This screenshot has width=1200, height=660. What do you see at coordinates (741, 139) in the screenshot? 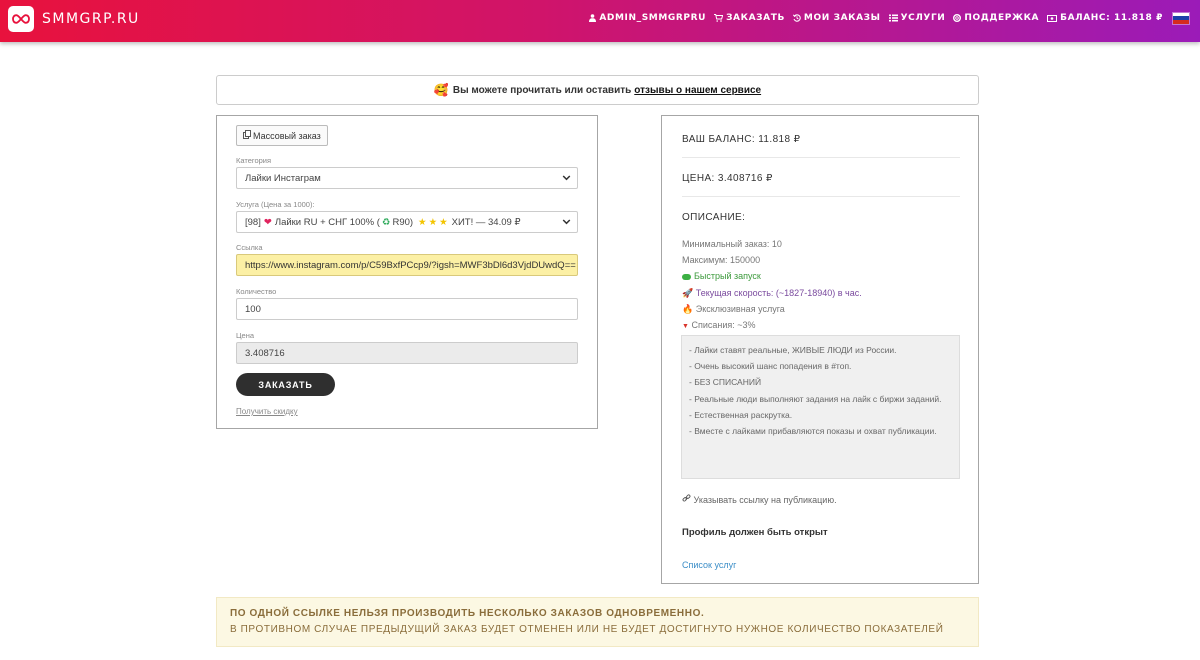
I see `info-balance: ВАШ БАЛАНС: 11.818 ₽` at bounding box center [741, 139].